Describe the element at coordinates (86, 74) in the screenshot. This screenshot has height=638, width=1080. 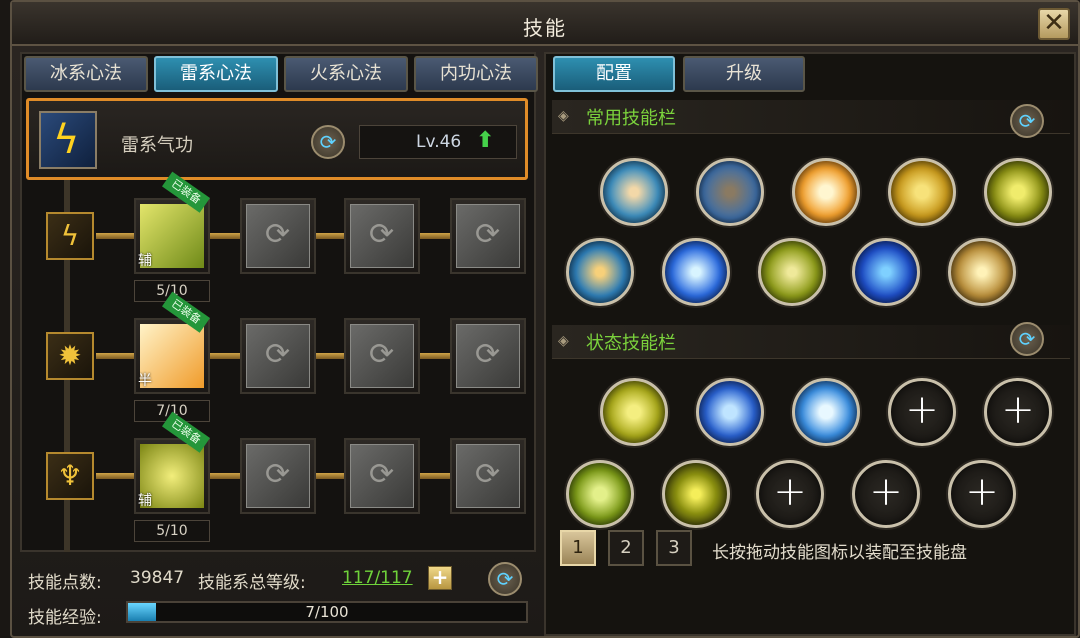
I see `tab-ice: 冰系心法` at that location.